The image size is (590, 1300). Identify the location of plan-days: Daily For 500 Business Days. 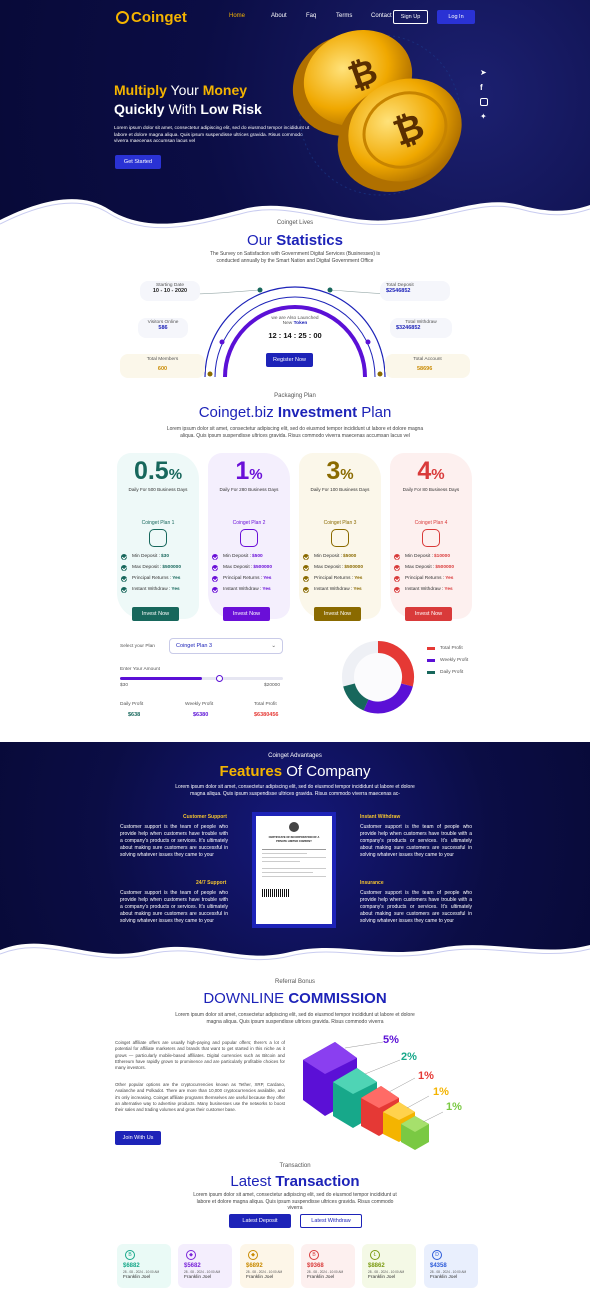
(158, 489).